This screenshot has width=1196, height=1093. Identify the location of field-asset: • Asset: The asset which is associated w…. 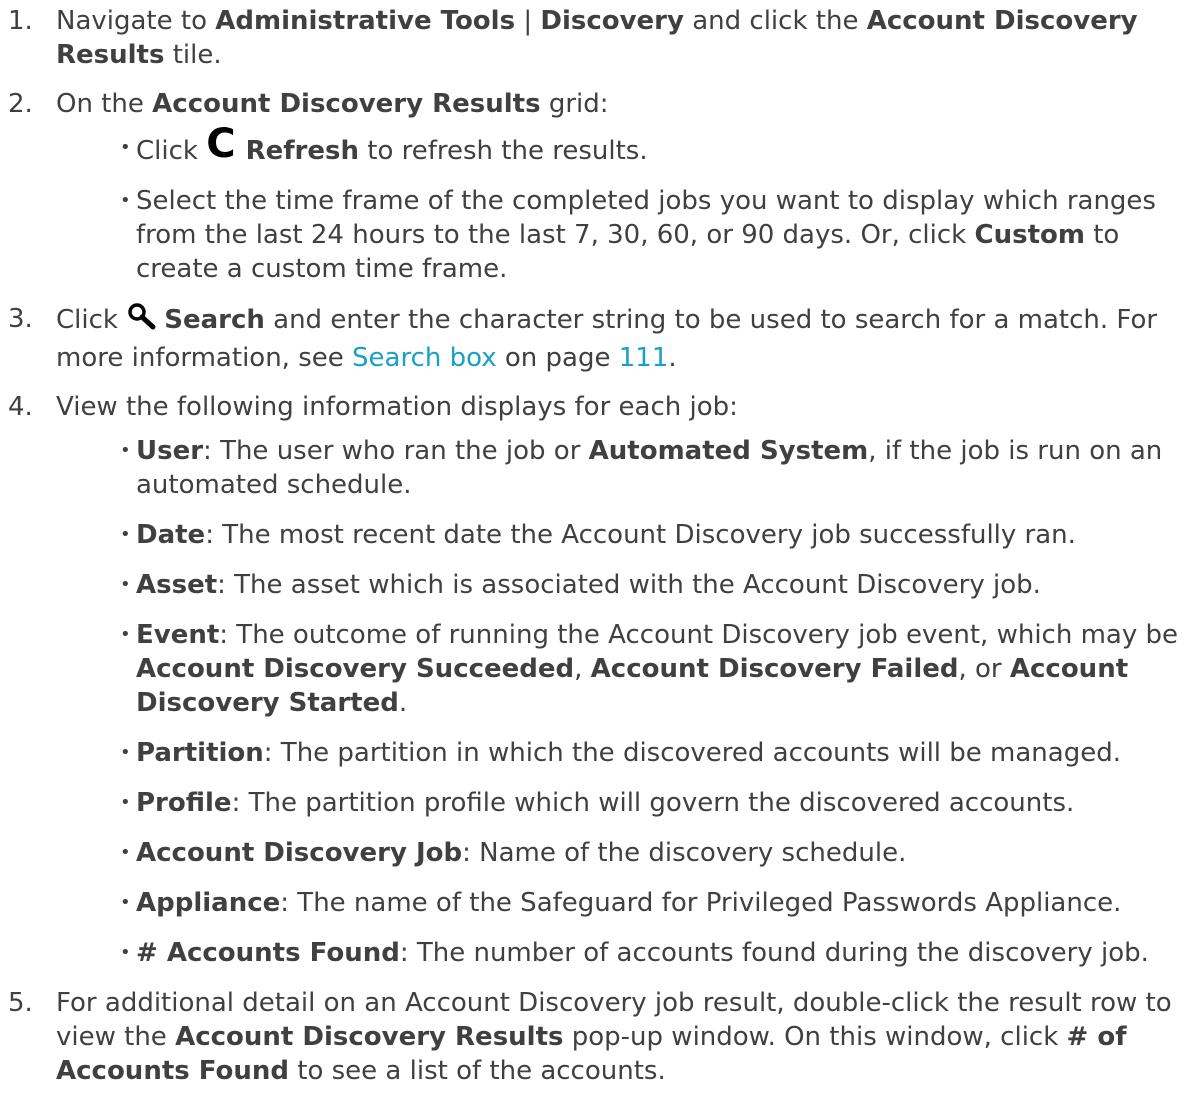
(623, 585).